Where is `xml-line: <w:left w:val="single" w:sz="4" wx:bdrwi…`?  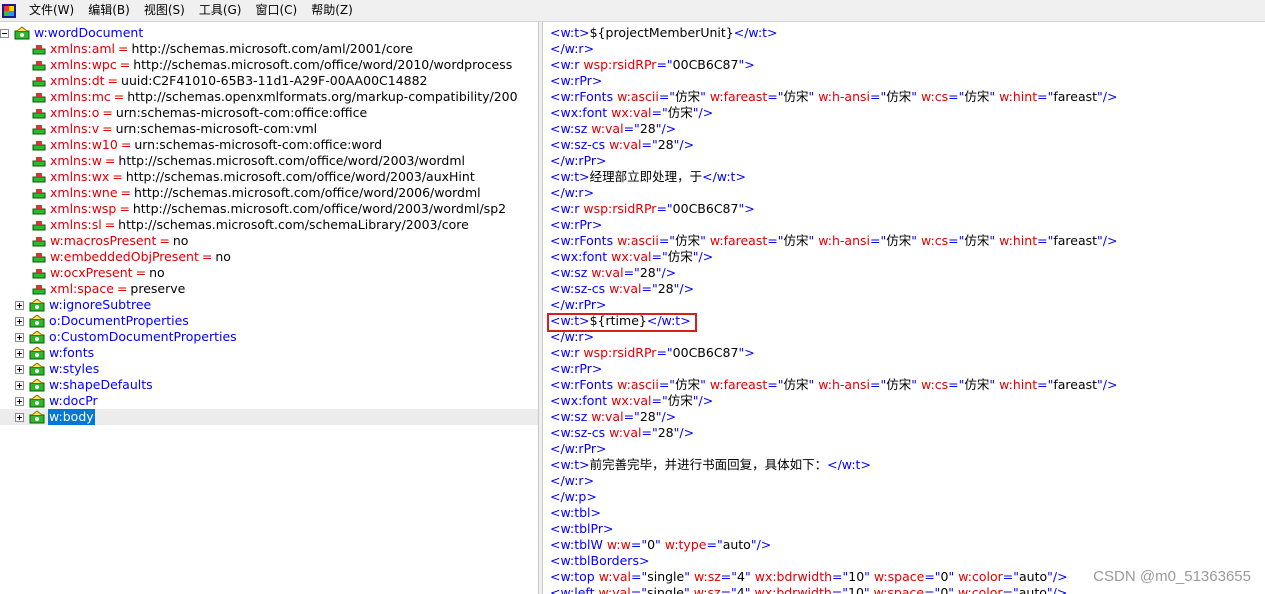 xml-line: <w:left w:val="single" w:sz="4" wx:bdrwi… is located at coordinates (808, 589).